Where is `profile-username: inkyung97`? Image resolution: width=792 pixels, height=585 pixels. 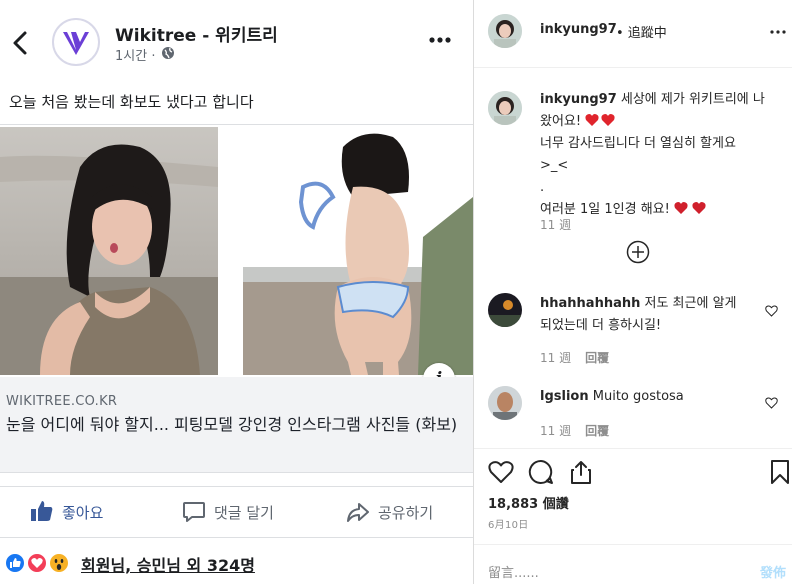
profile-username: inkyung97 is located at coordinates (578, 29).